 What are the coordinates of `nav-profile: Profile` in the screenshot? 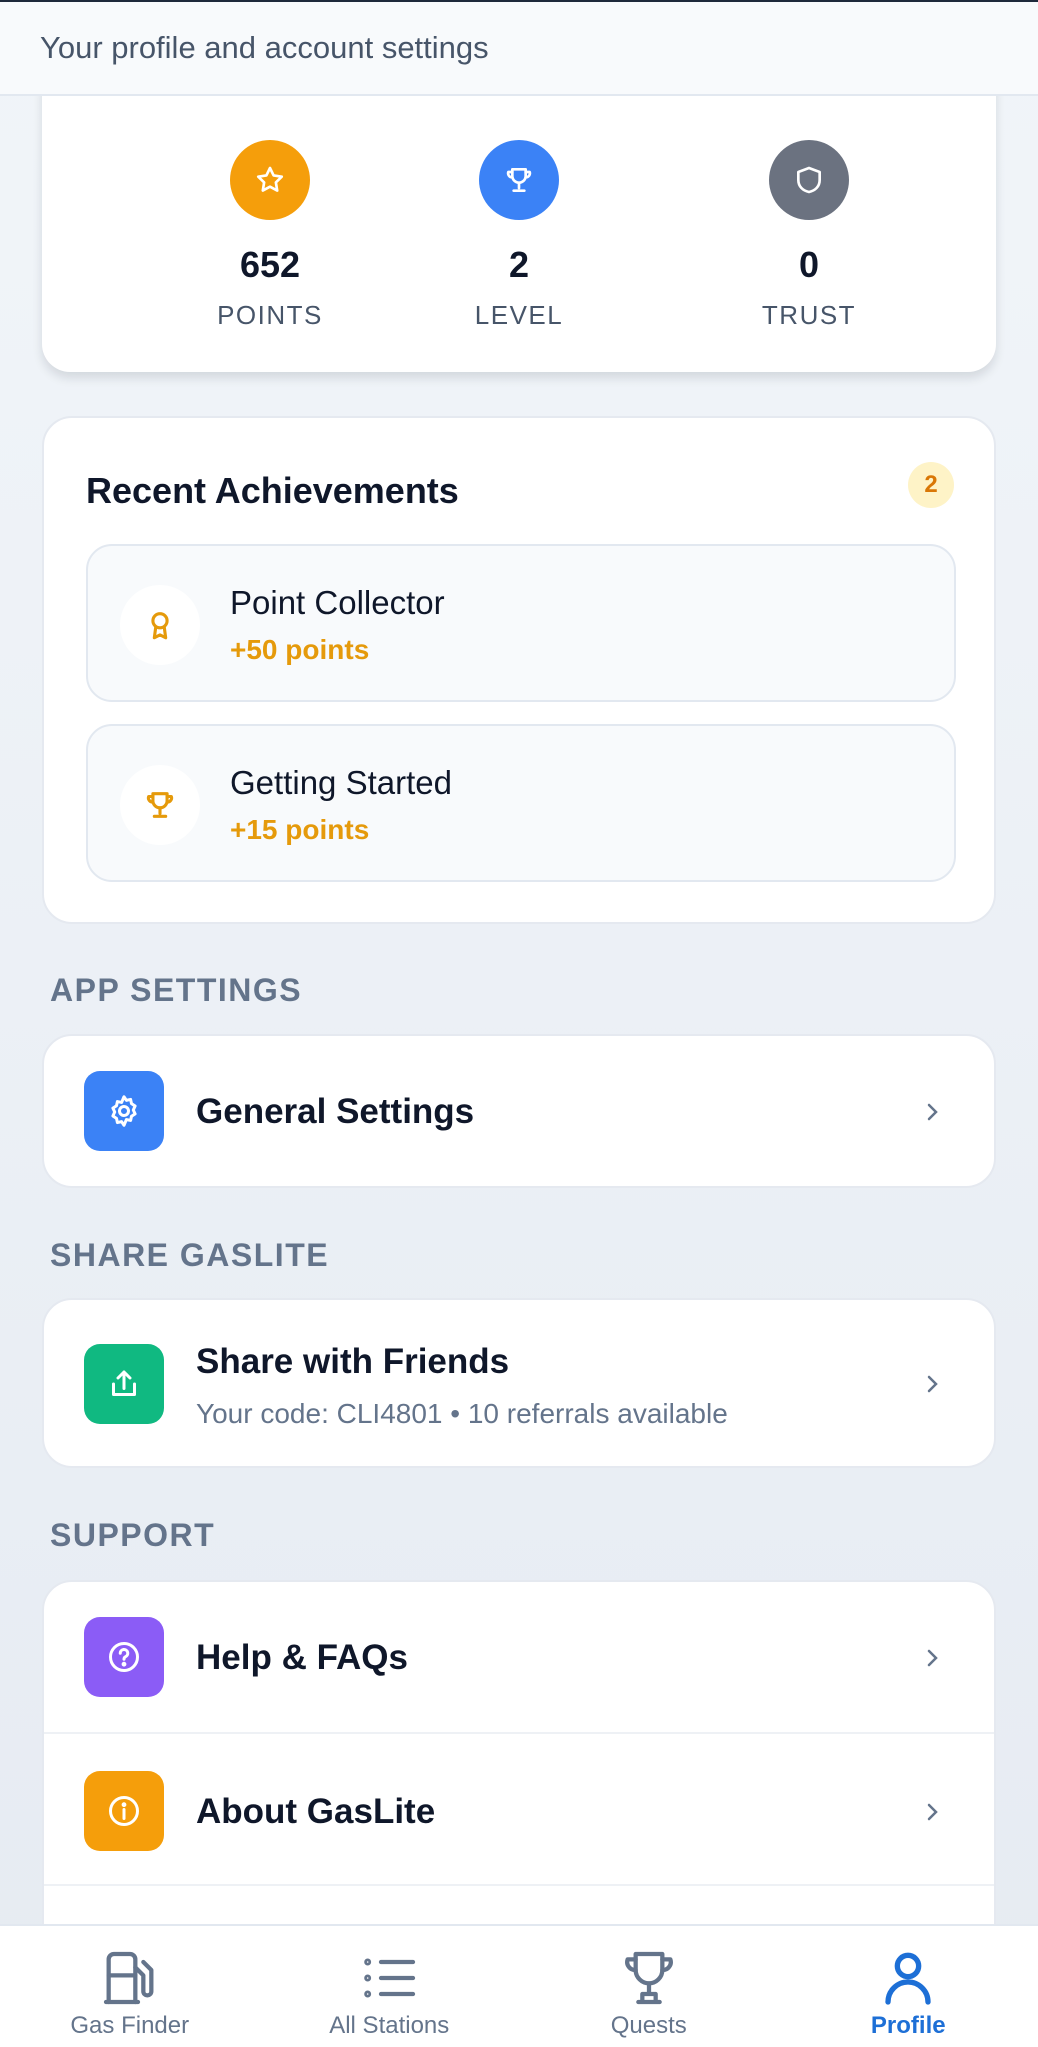 It's located at (908, 1986).